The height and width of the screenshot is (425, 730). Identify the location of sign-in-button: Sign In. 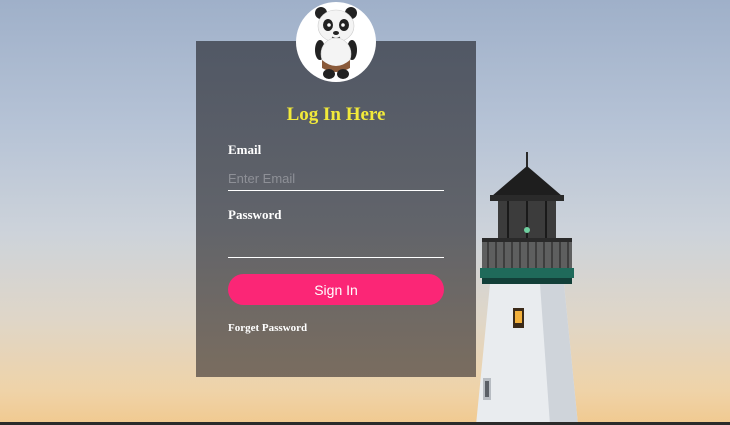
(336, 289).